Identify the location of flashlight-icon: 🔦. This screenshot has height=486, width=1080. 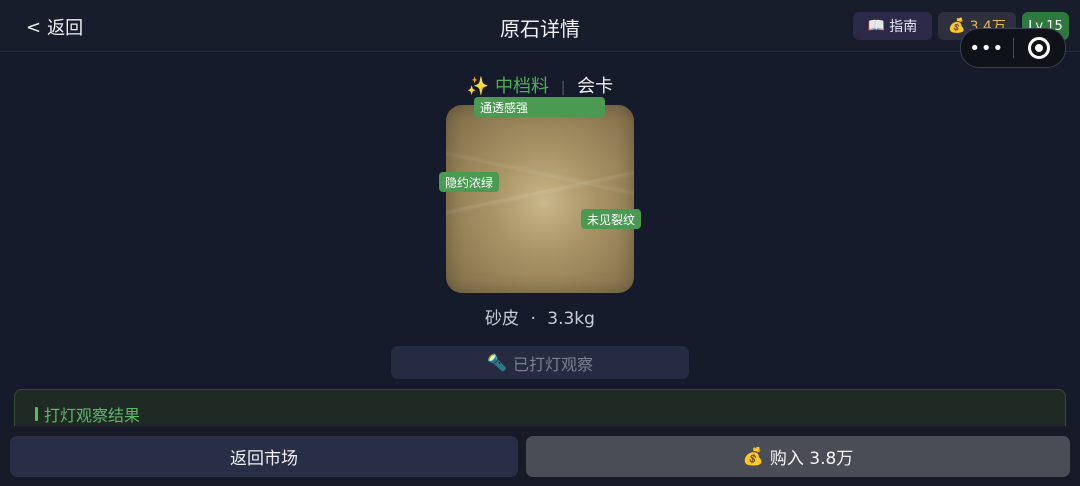
(497, 362).